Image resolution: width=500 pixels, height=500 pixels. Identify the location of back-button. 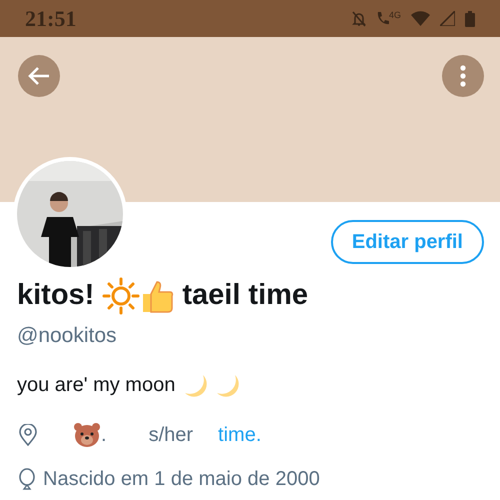
(39, 76).